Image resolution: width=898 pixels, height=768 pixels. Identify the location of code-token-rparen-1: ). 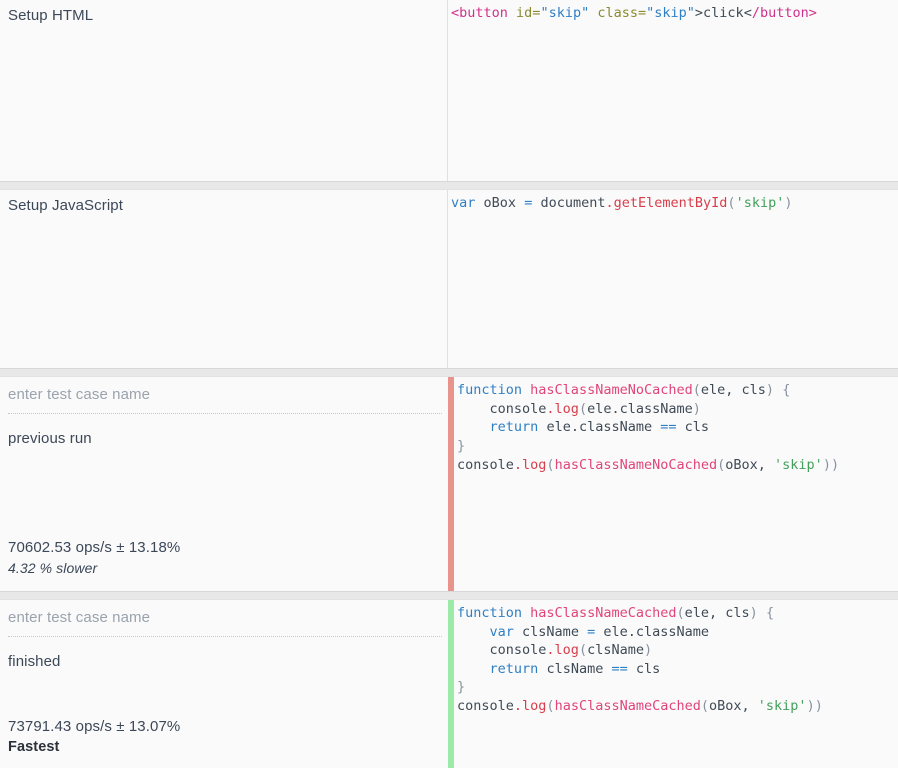
(696, 408).